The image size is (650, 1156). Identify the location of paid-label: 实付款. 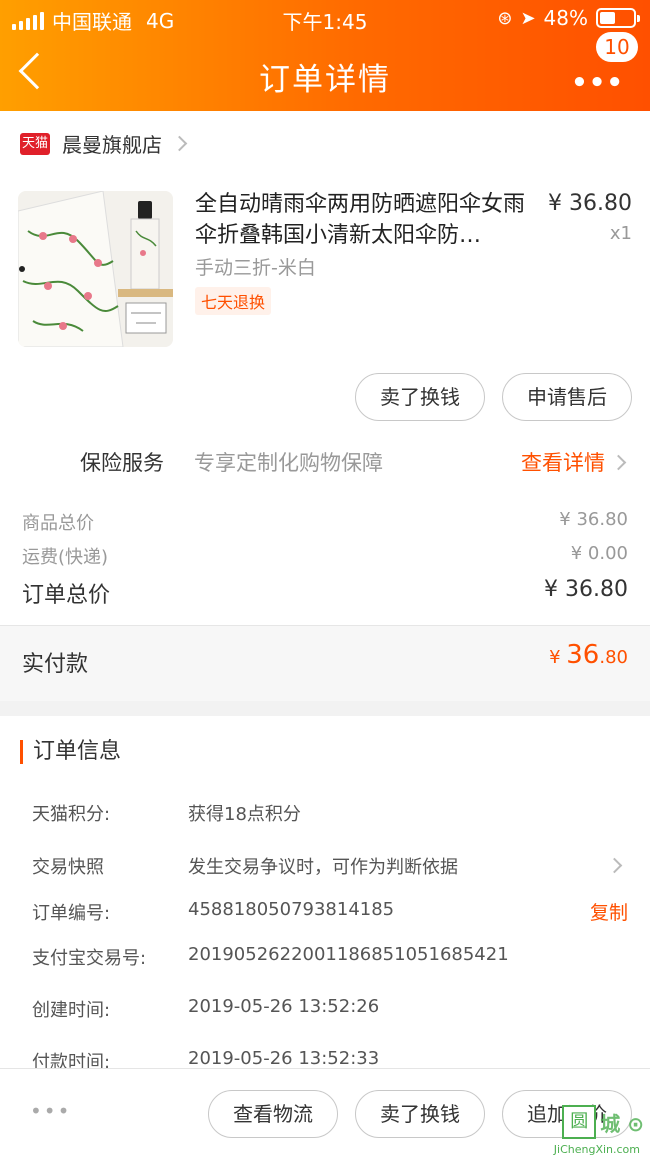
(55, 664).